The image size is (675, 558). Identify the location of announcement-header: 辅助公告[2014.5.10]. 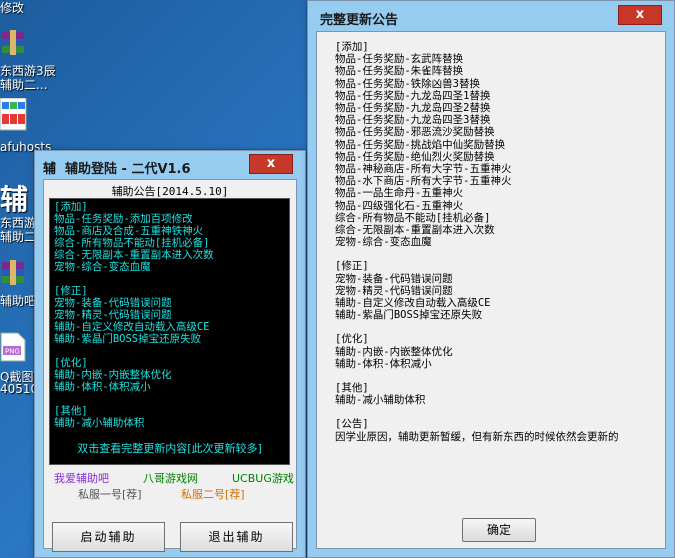
(170, 191).